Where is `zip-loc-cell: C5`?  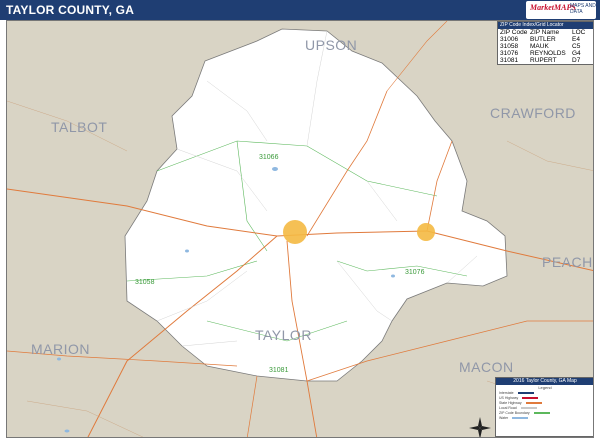
zip-loc-cell: C5 is located at coordinates (576, 46).